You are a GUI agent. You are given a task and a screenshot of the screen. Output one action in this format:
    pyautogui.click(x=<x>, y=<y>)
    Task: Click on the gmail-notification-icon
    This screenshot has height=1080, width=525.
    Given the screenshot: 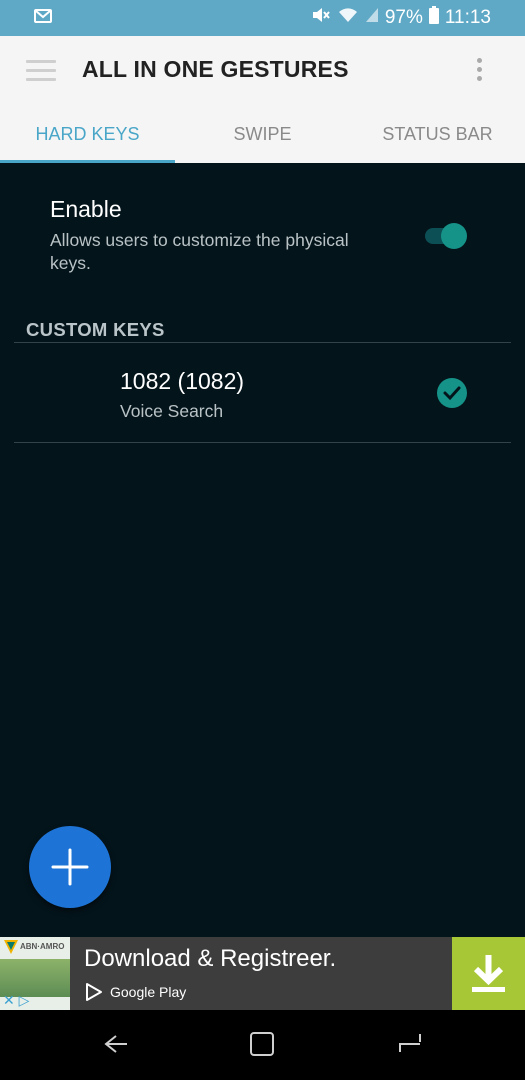 What is the action you would take?
    pyautogui.click(x=43, y=16)
    